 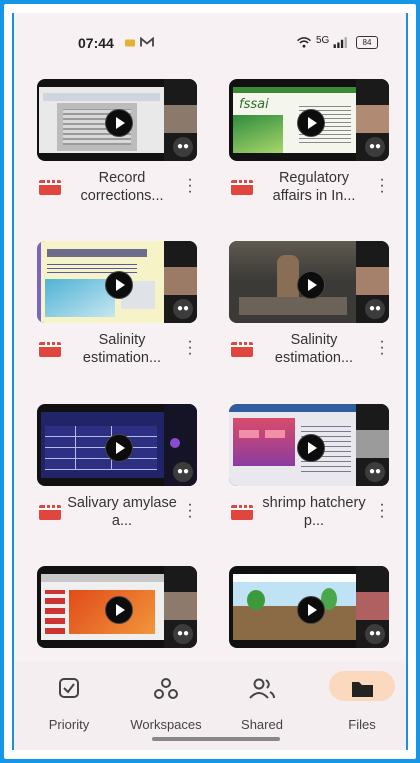 I want to click on workspaces-icon, so click(x=166, y=688).